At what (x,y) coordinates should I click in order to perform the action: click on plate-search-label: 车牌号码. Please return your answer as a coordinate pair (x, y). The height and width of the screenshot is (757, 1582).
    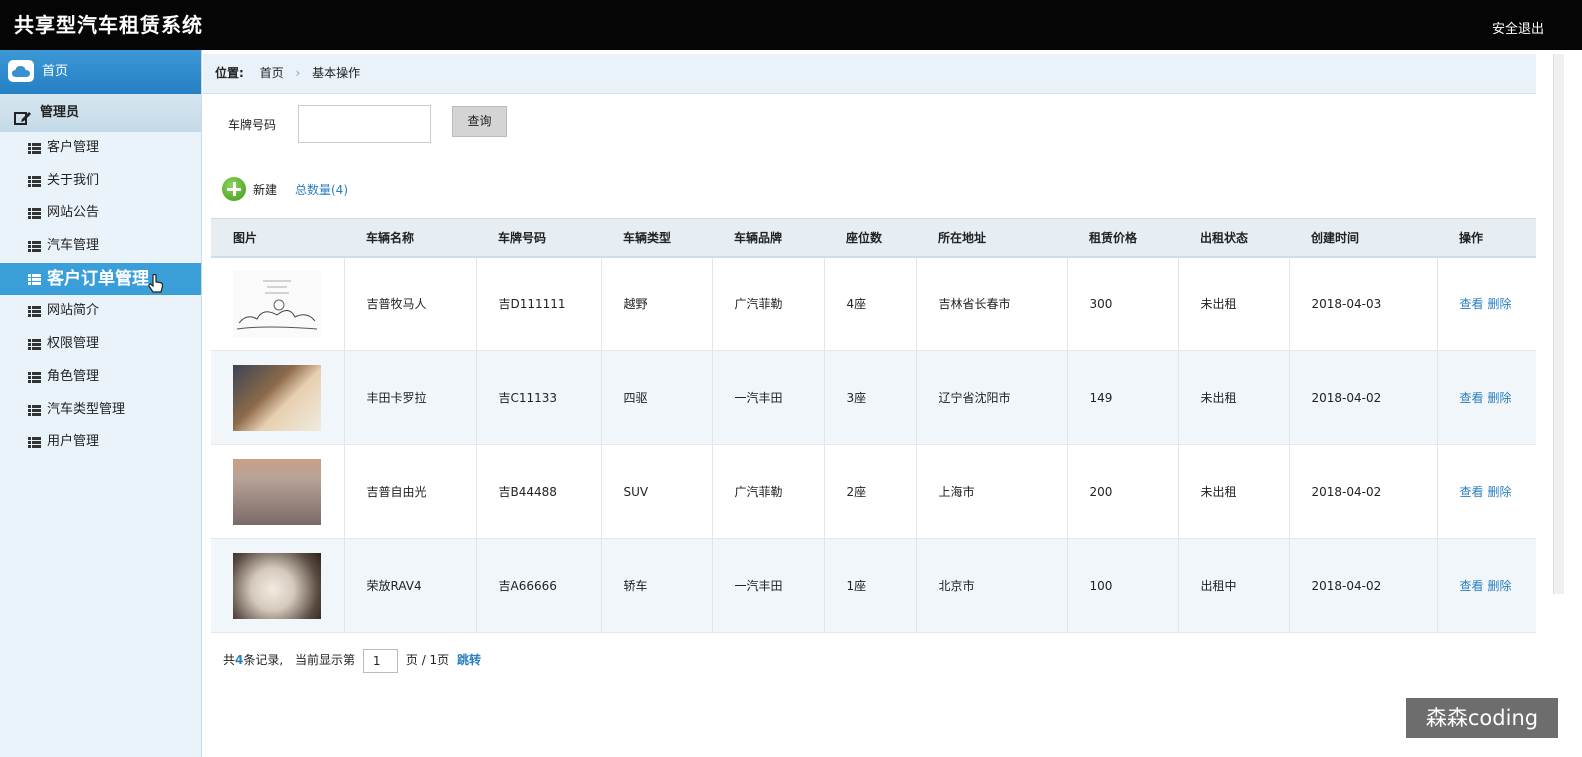
    Looking at the image, I should click on (252, 125).